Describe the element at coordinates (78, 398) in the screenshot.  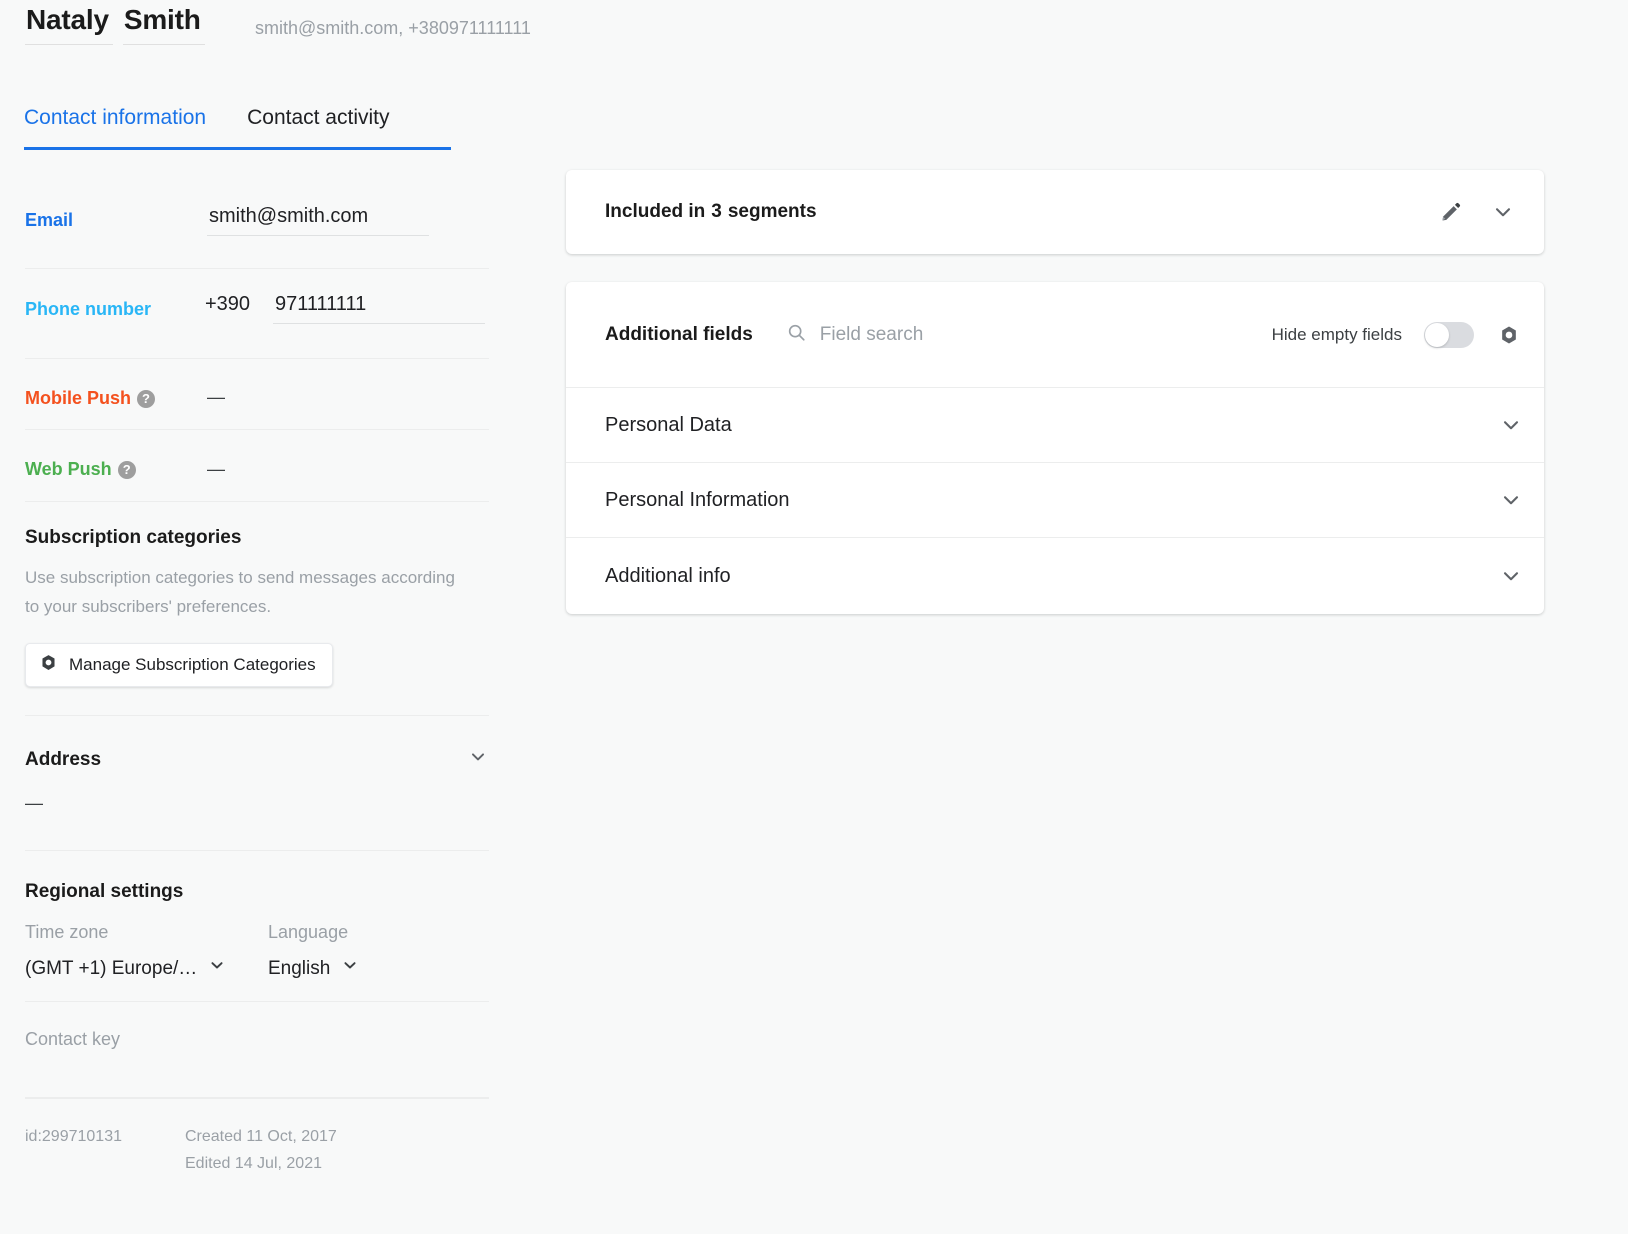
I see `mobile-push-label-text: Mobile Push` at that location.